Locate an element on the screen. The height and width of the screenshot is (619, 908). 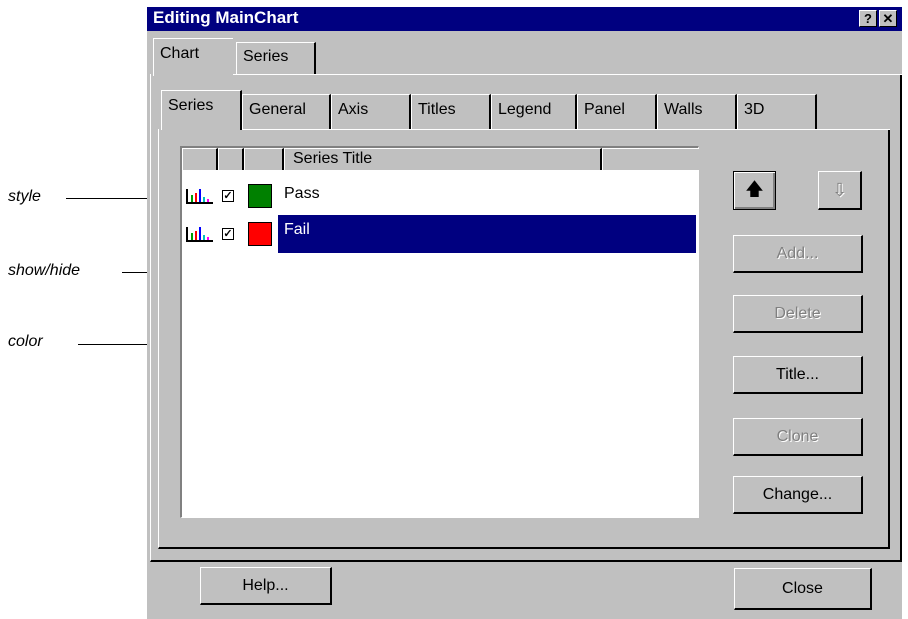
title-bar: Editing MainChart ? ✕ is located at coordinates (524, 19).